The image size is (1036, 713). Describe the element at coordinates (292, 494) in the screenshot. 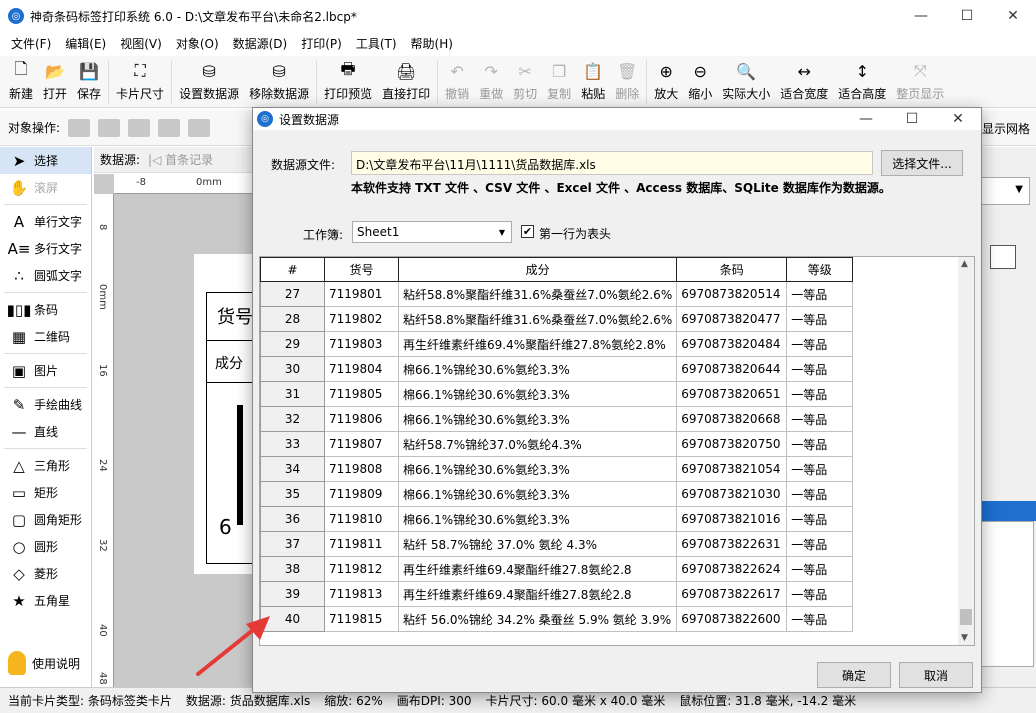

I see `row-number: 35` at that location.